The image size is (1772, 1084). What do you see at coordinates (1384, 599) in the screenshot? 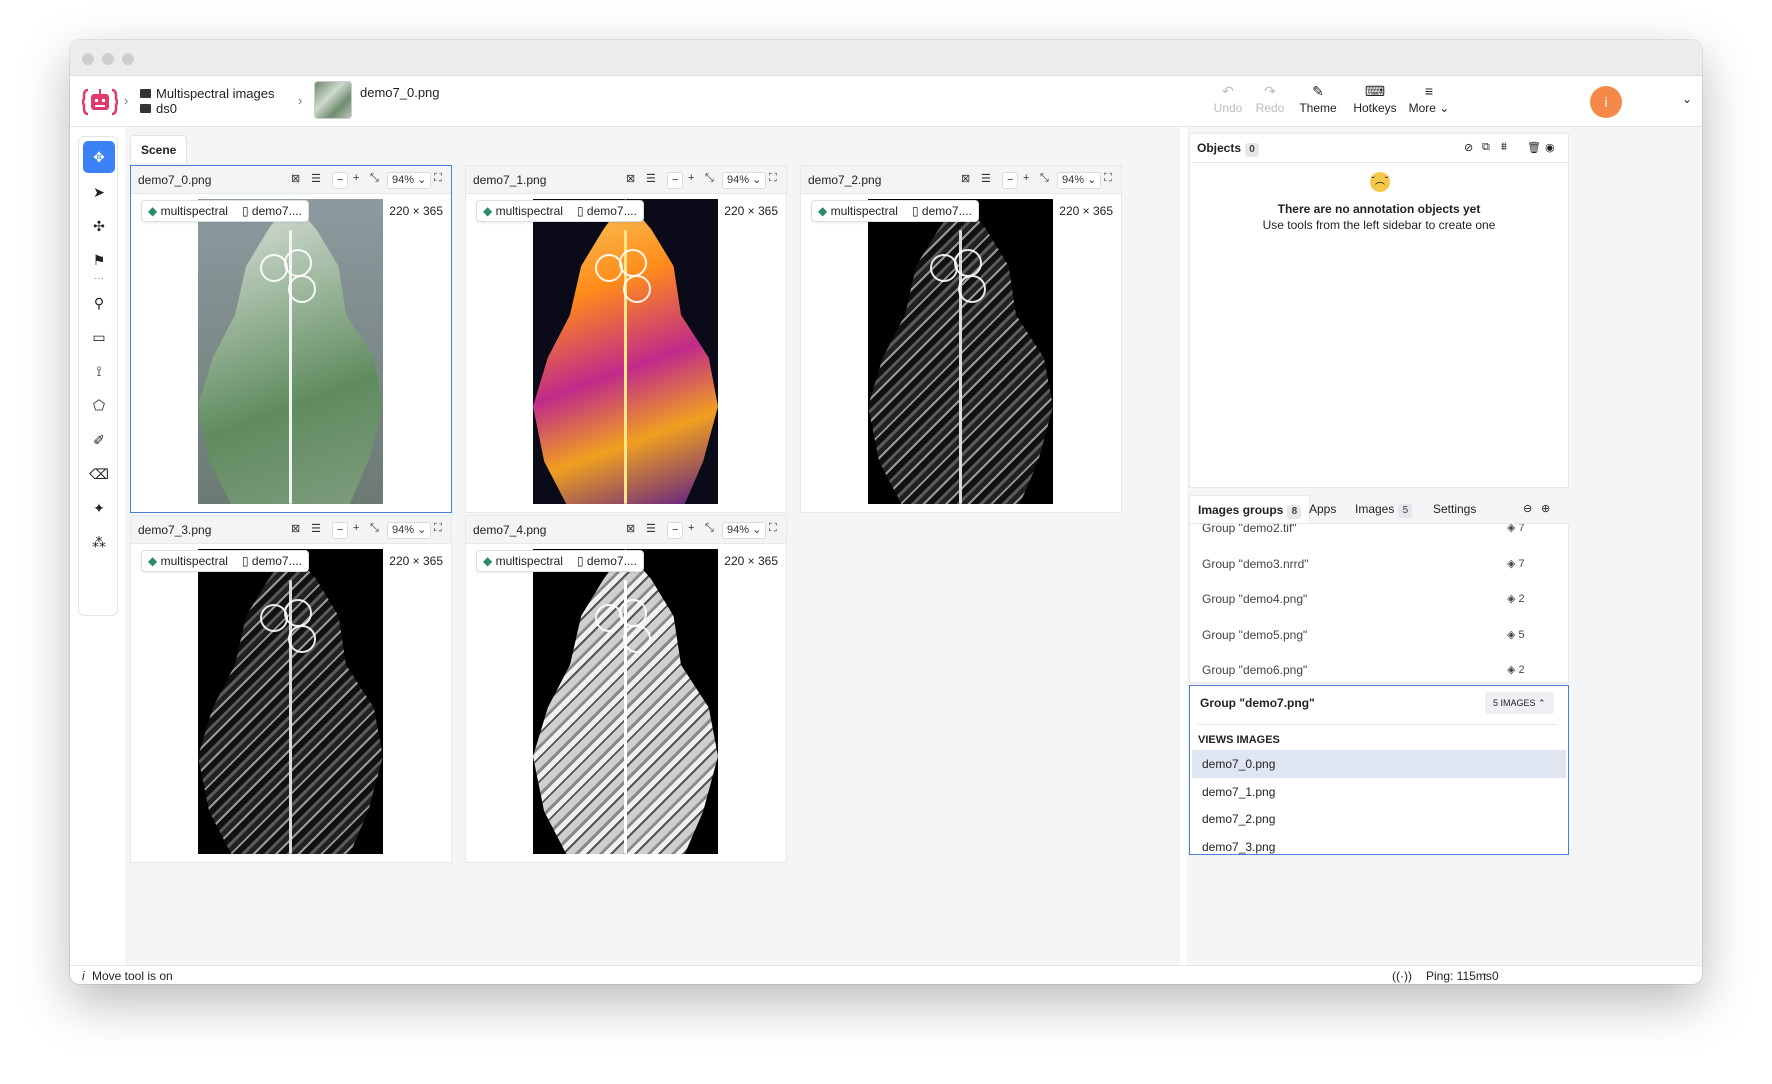
I see `group-row: Group "demo4.png" ◈ 2` at bounding box center [1384, 599].